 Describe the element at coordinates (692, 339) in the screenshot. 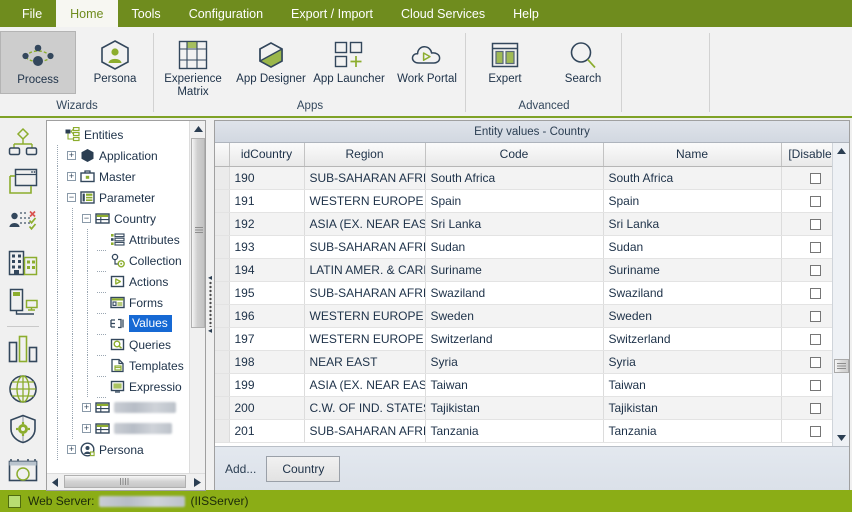

I see `cell-name: Switzerland` at that location.